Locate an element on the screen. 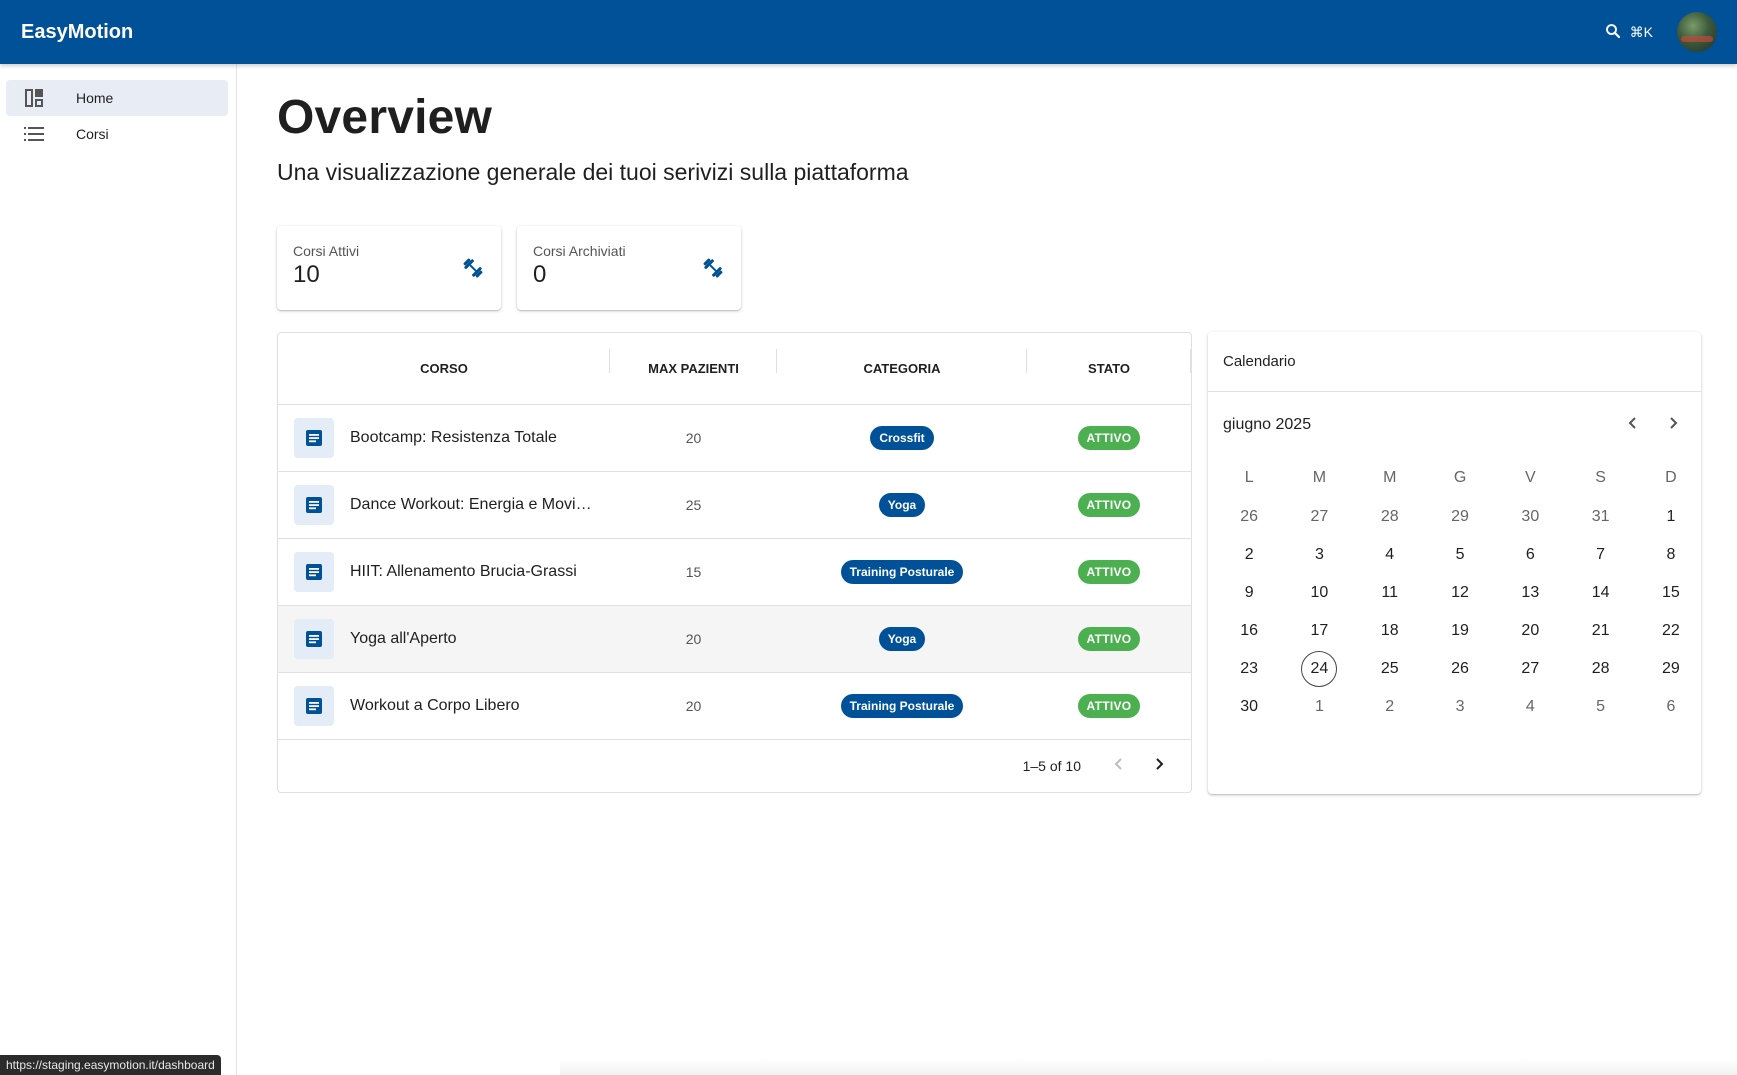 The image size is (1737, 1075). max-pazienti-value: 25 is located at coordinates (693, 505).